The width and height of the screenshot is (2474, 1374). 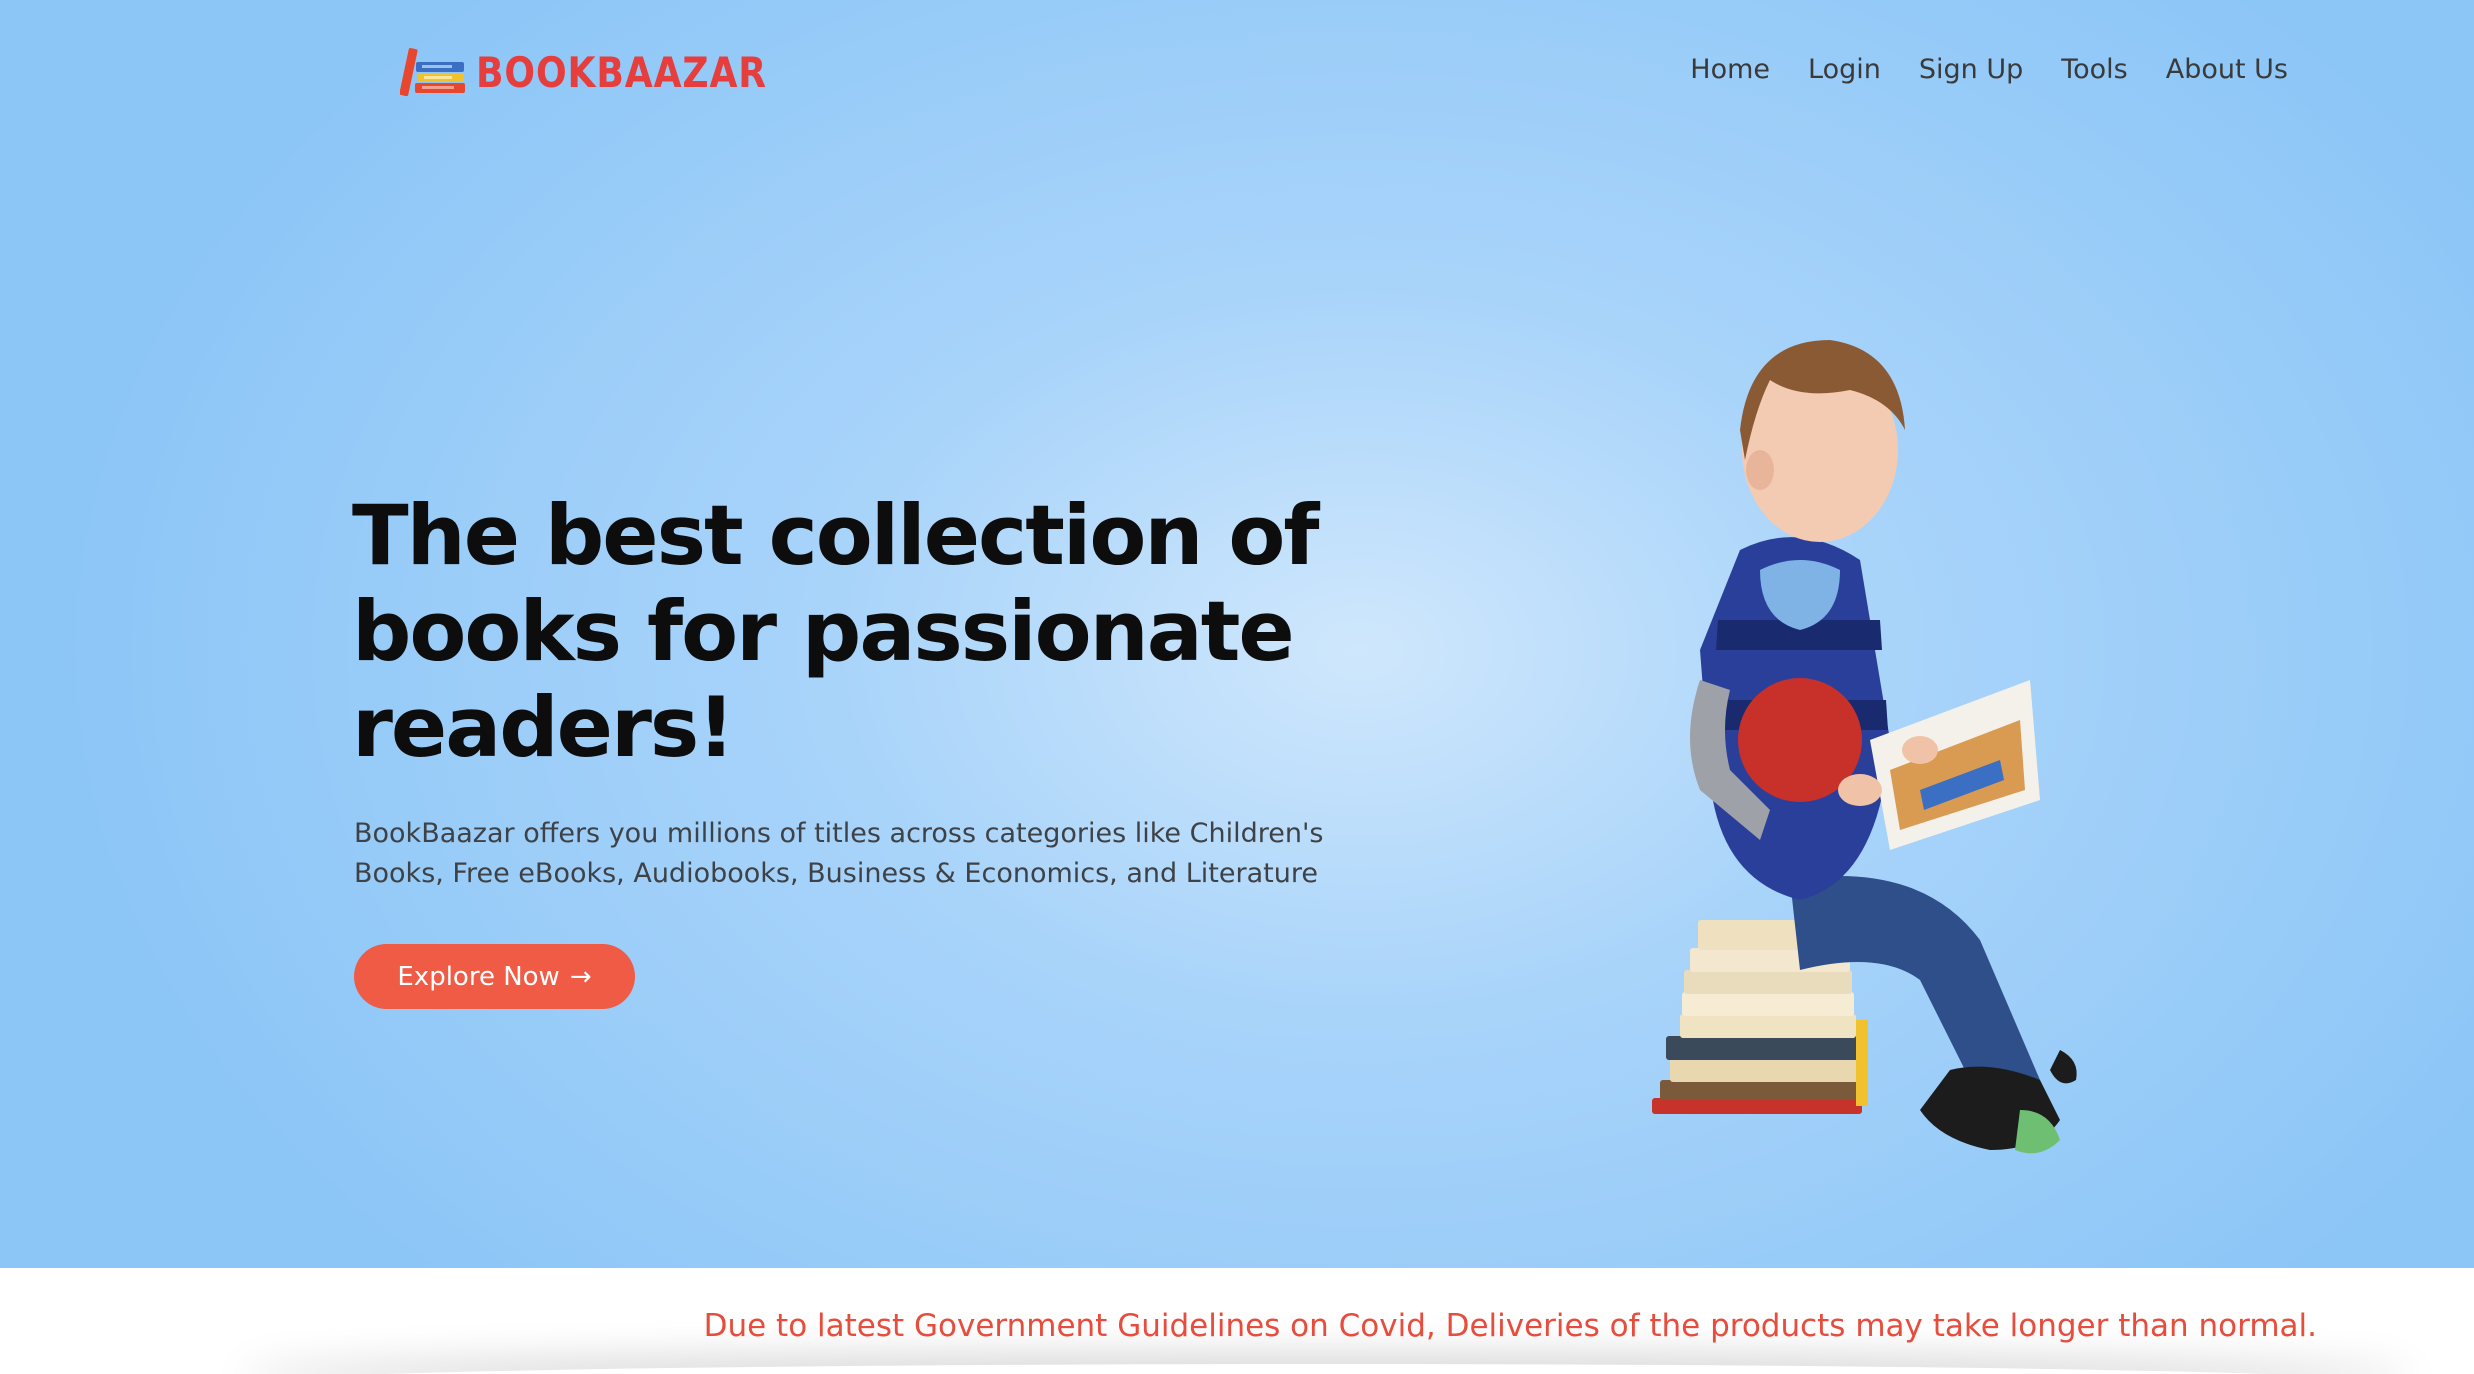 I want to click on child-reading-on-books-image, so click(x=1864, y=747).